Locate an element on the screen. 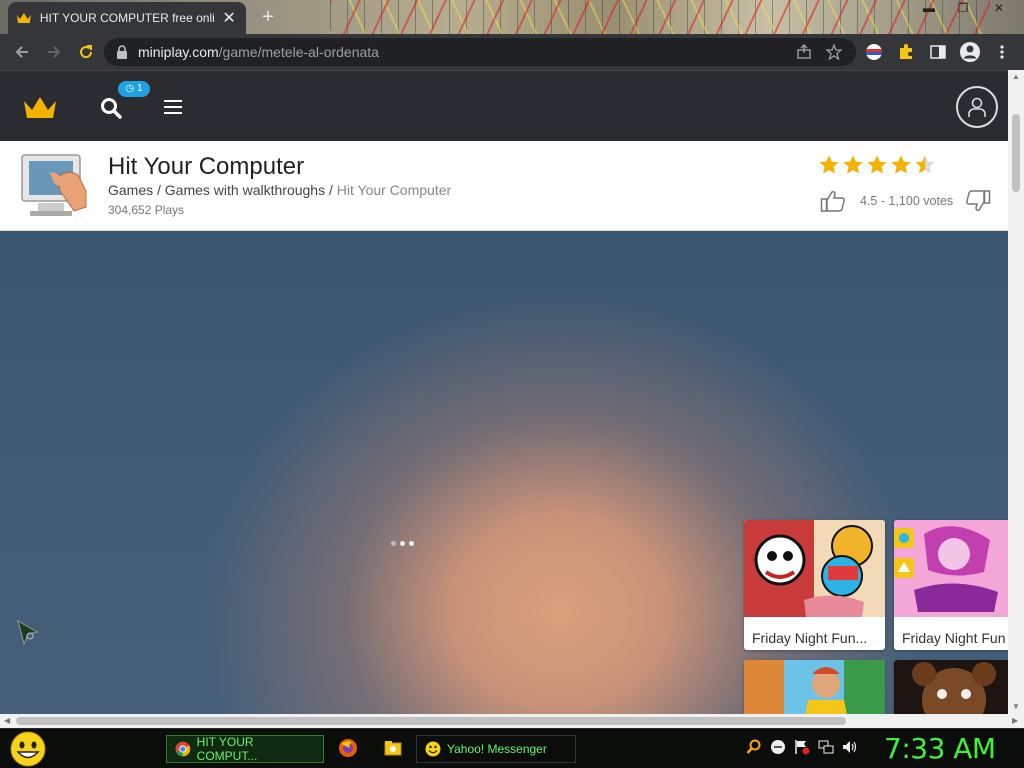  system-tray is located at coordinates (802, 747).